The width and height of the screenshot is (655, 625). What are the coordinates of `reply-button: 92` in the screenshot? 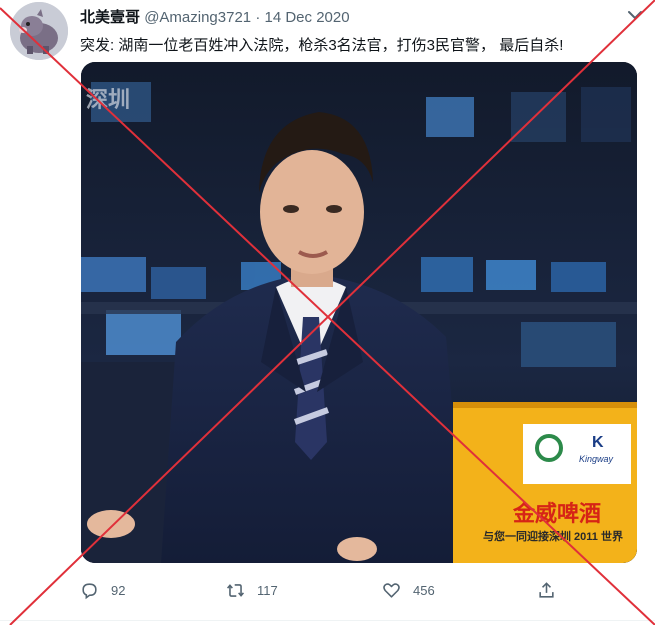 It's located at (102, 590).